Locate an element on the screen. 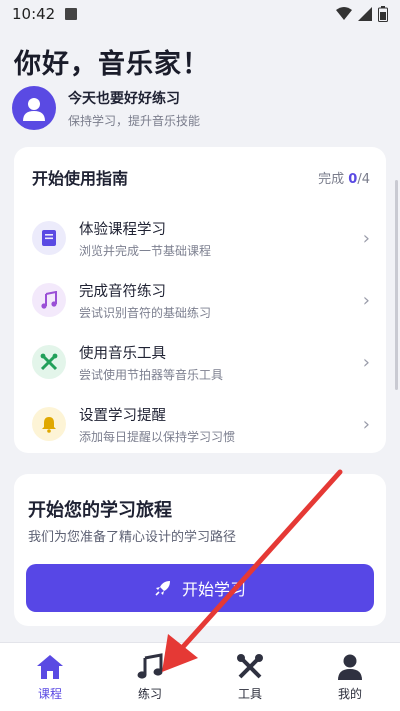  book-icon is located at coordinates (49, 238).